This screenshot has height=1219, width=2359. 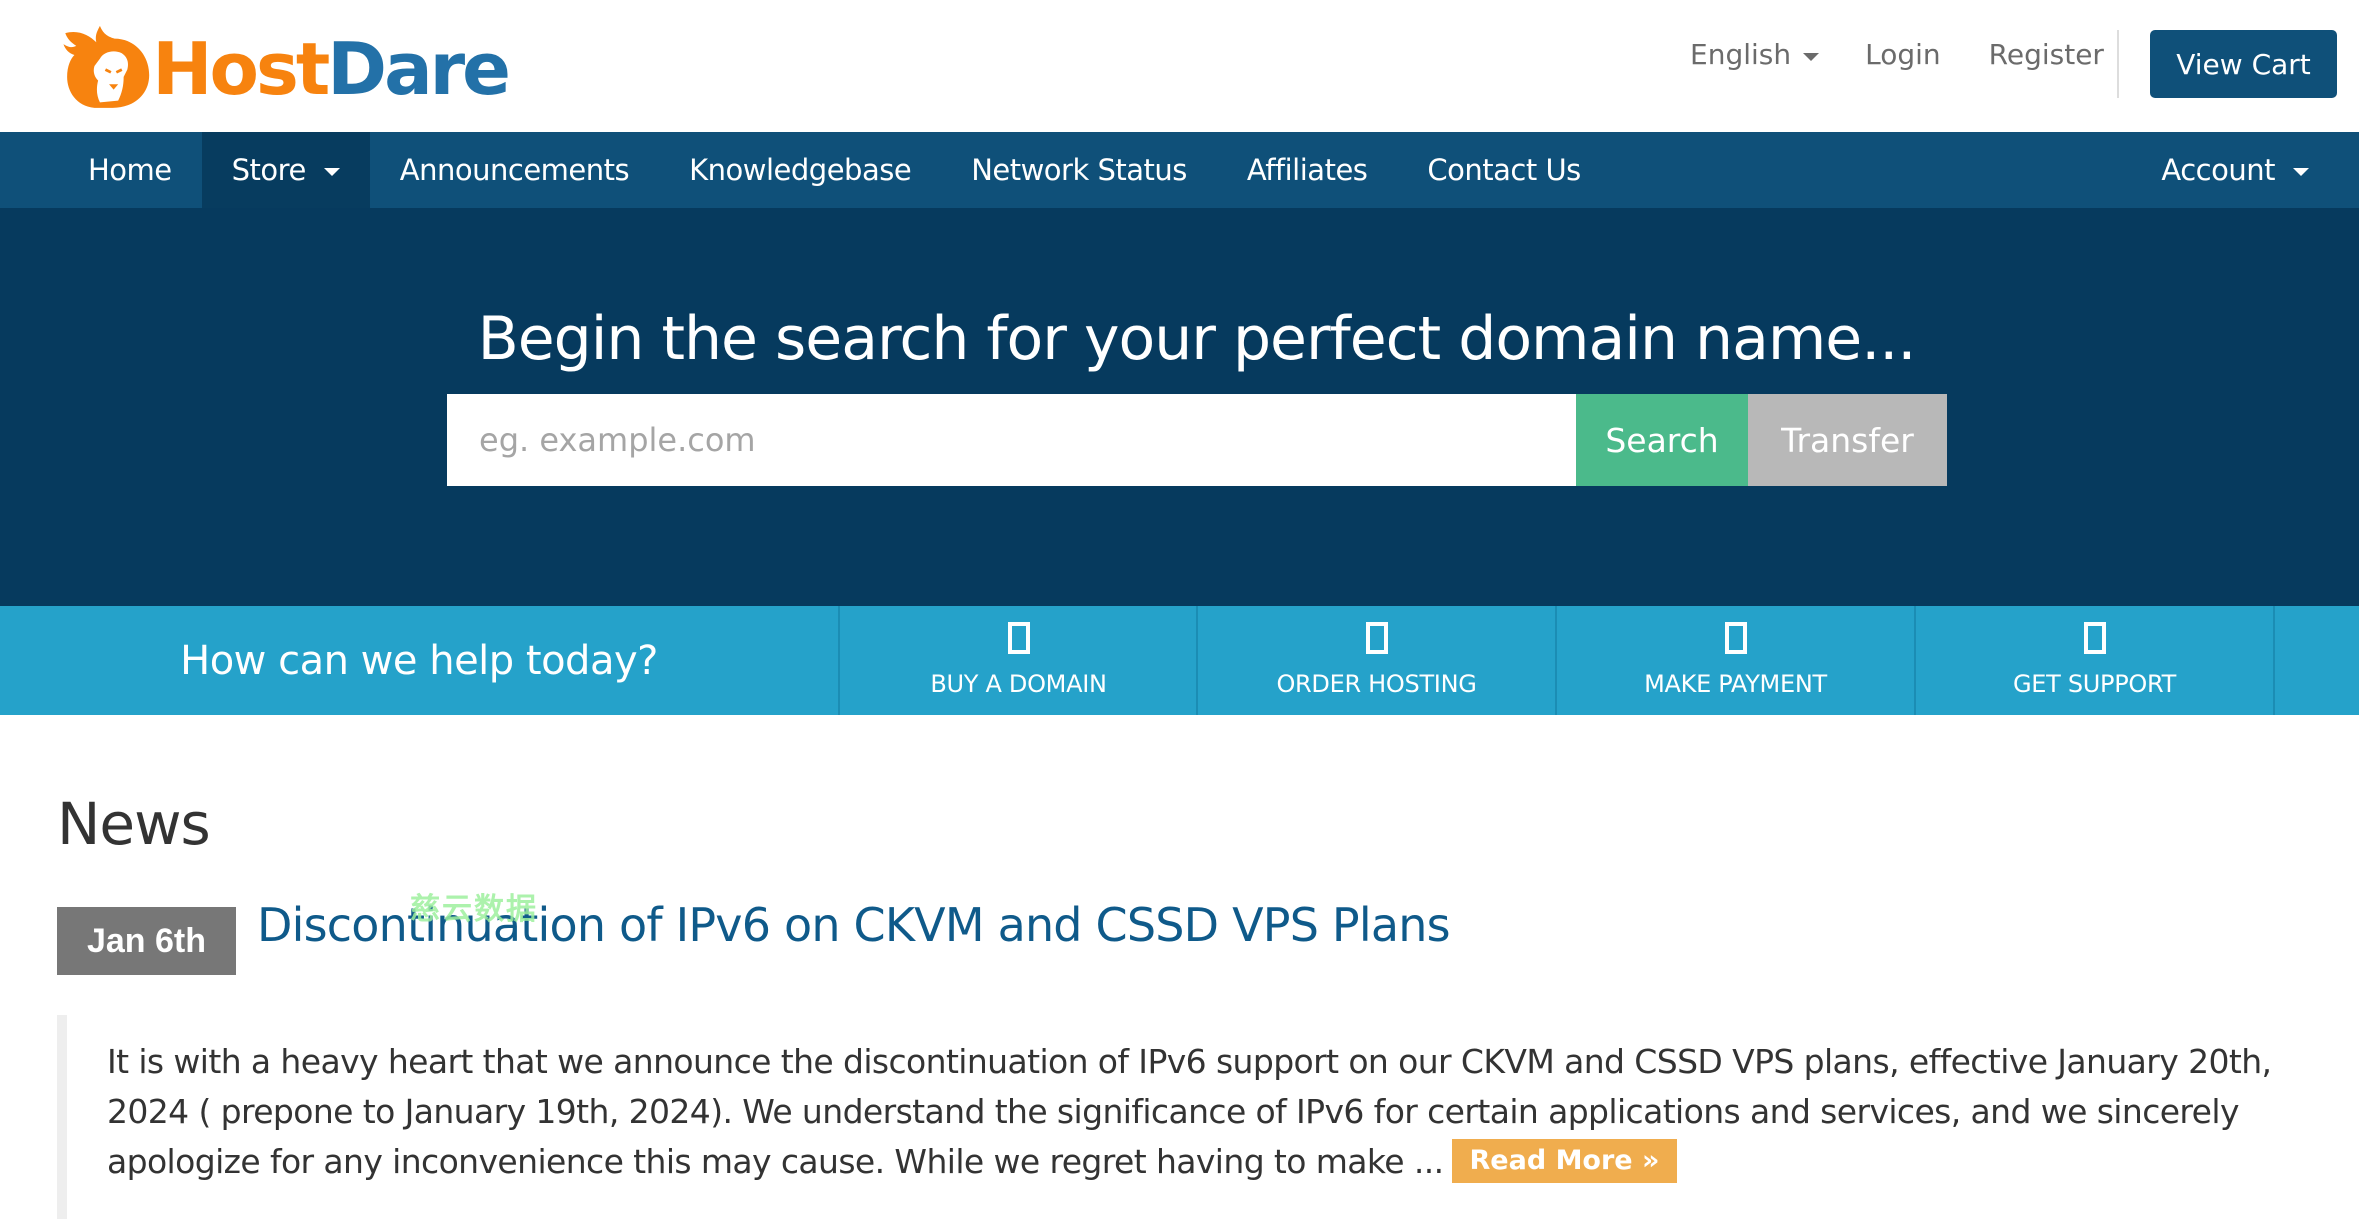 I want to click on nav-label: Knowledgebase, so click(x=800, y=170).